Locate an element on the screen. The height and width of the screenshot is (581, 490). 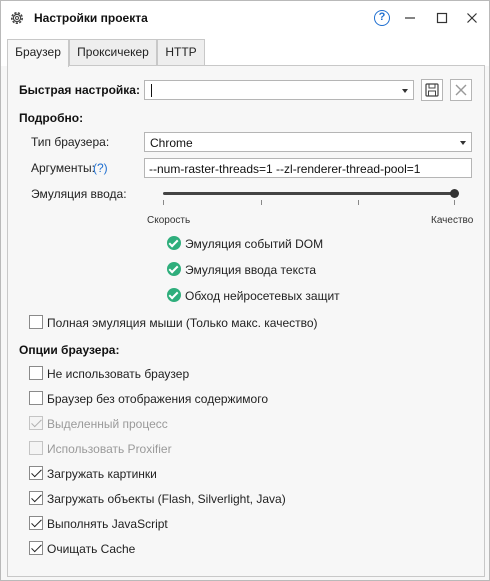
gear-icon is located at coordinates (17, 18).